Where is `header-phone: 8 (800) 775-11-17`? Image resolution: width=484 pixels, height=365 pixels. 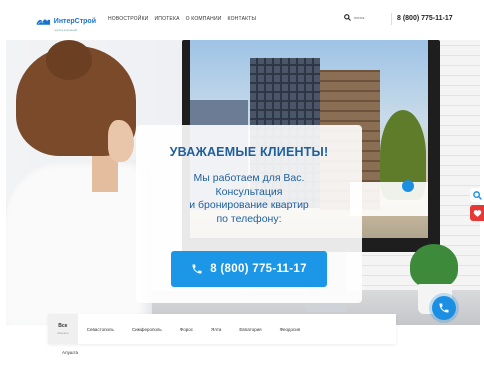
header-phone: 8 (800) 775-11-17 is located at coordinates (425, 18).